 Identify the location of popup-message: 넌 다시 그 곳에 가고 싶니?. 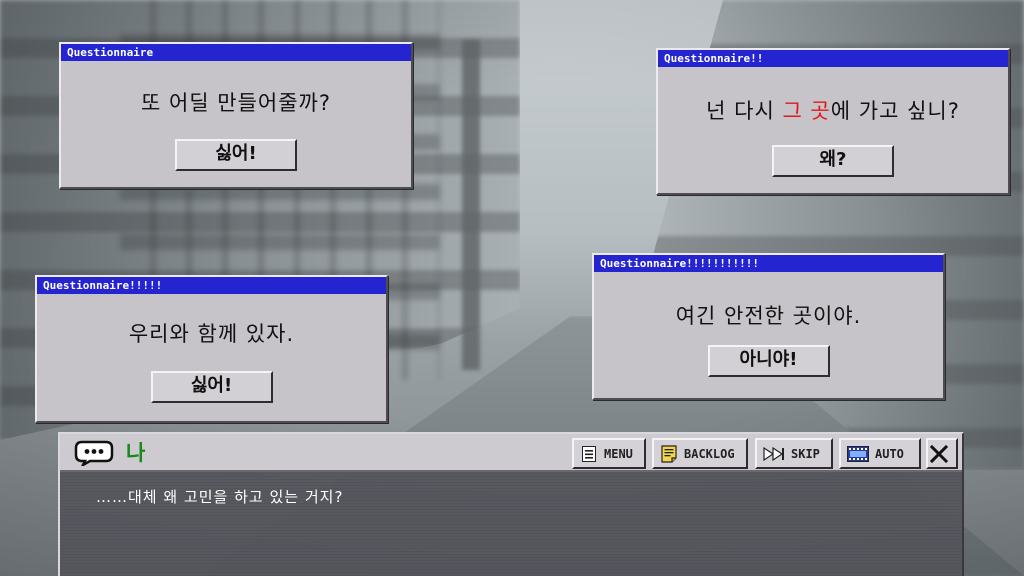
(833, 110).